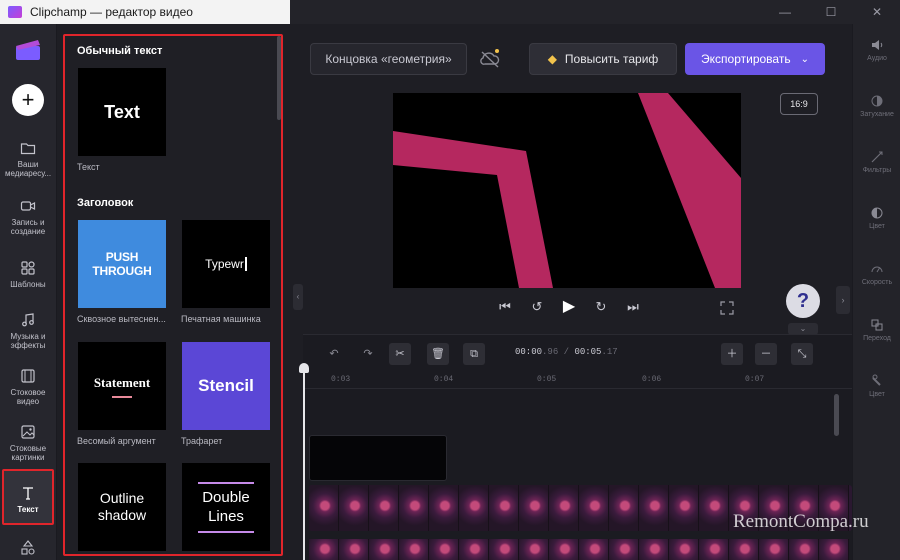 The image size is (900, 560). I want to click on camera-icon, so click(28, 206).